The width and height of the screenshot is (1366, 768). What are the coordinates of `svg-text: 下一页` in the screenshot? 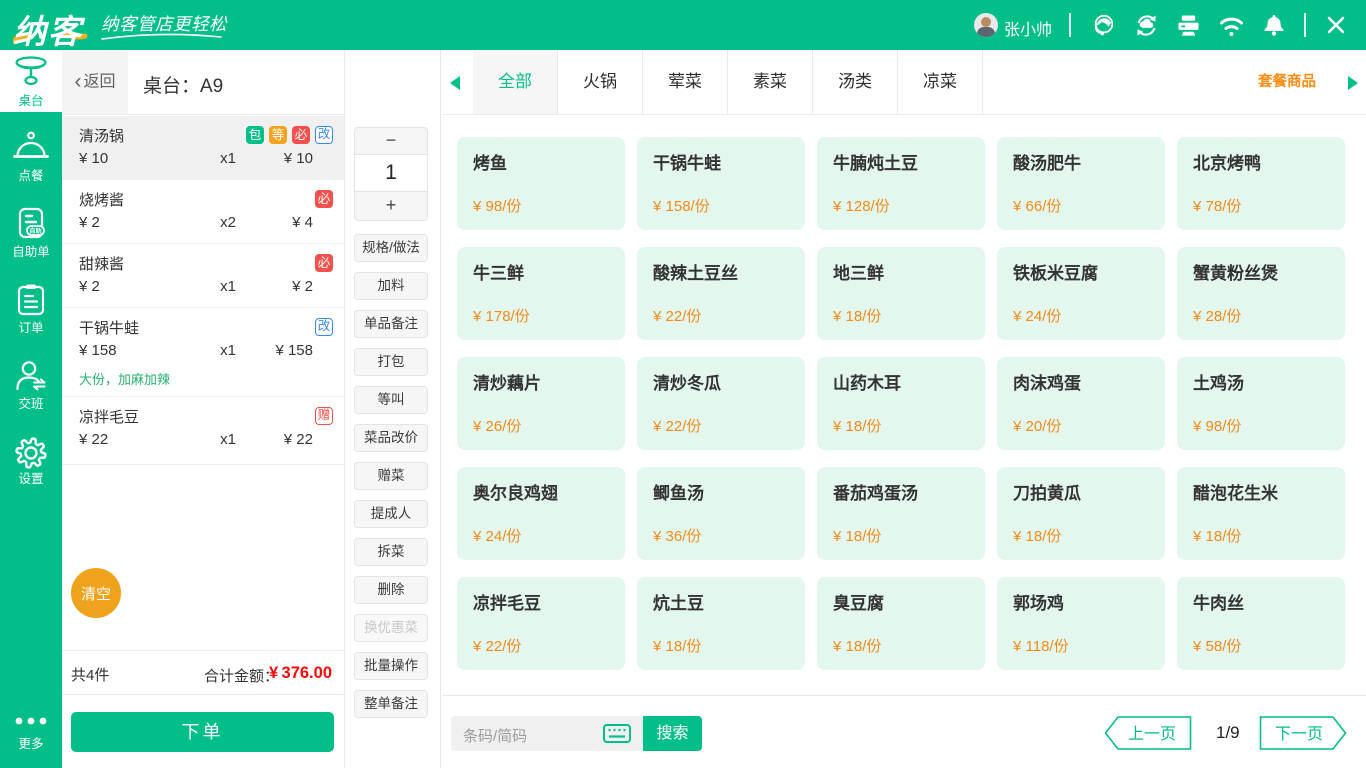 It's located at (1299, 734).